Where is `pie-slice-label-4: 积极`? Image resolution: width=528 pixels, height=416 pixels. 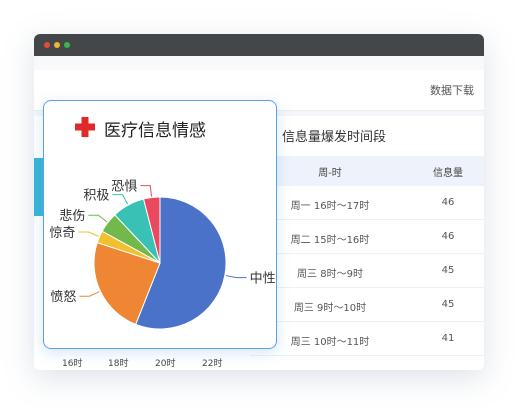 pie-slice-label-4: 积极 is located at coordinates (96, 196).